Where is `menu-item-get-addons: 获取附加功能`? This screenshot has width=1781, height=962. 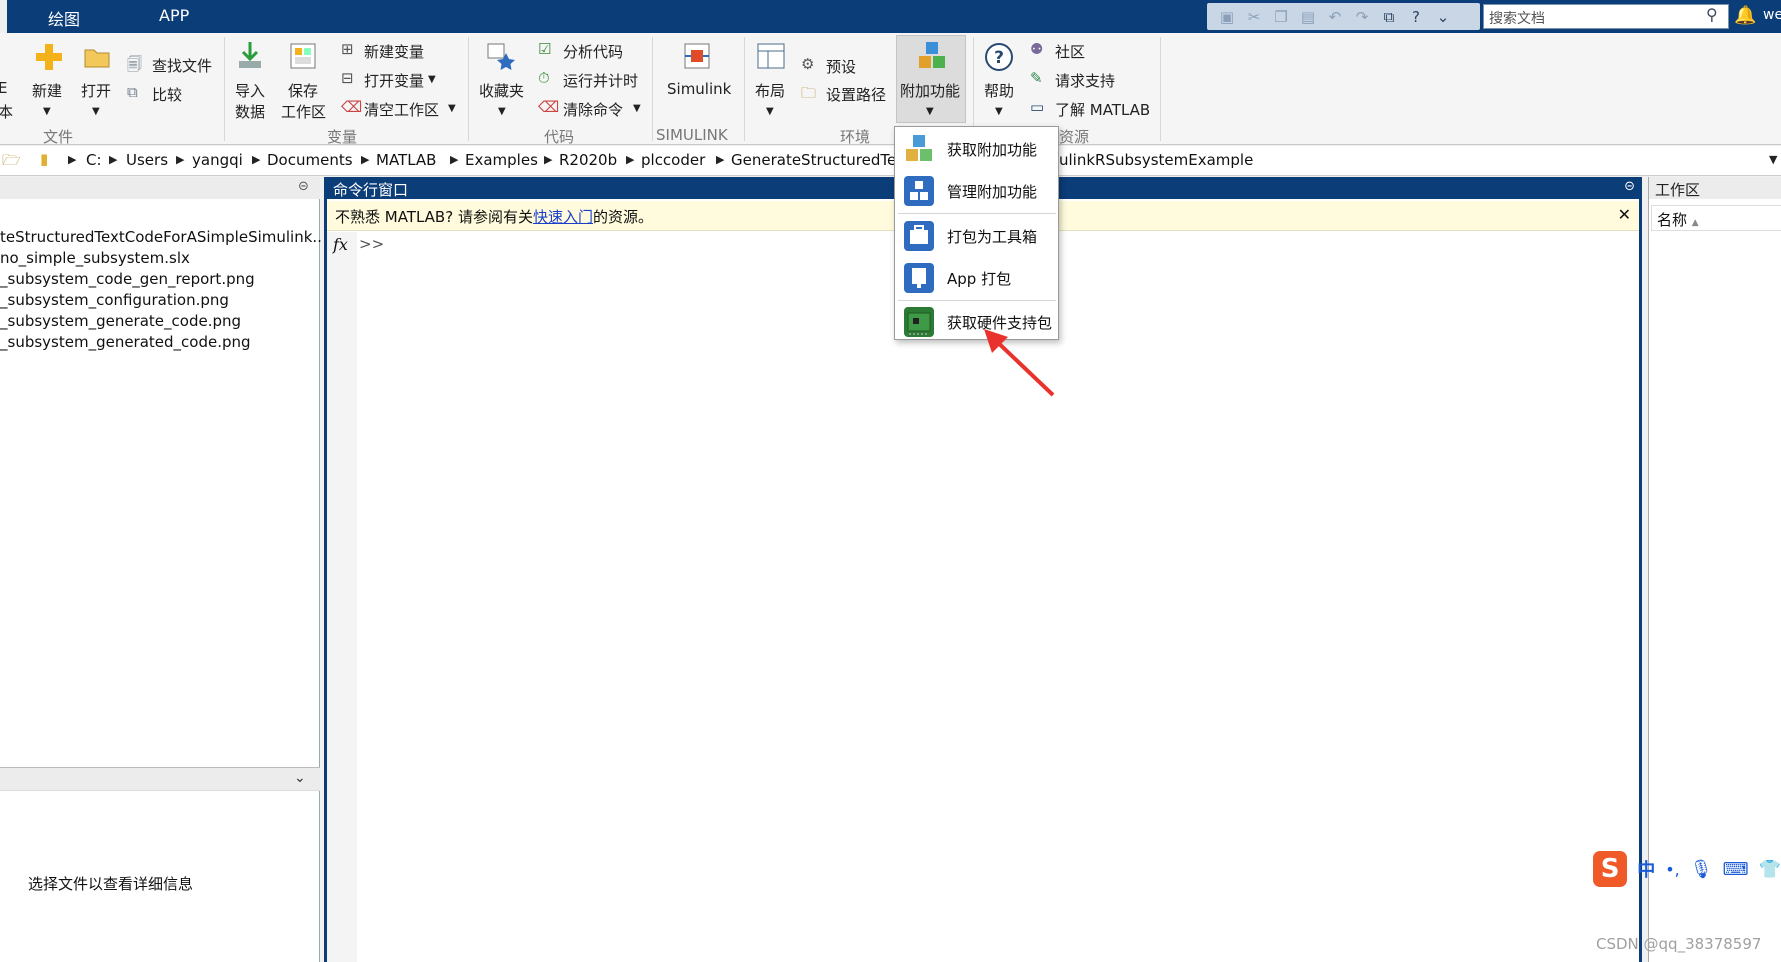
menu-item-get-addons: 获取附加功能 is located at coordinates (976, 149).